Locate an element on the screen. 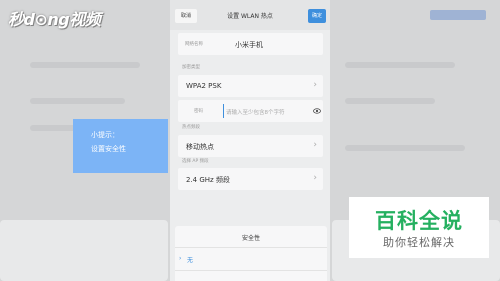 Image resolution: width=500 pixels, height=281 pixels. ok-button: 确定 is located at coordinates (317, 16).